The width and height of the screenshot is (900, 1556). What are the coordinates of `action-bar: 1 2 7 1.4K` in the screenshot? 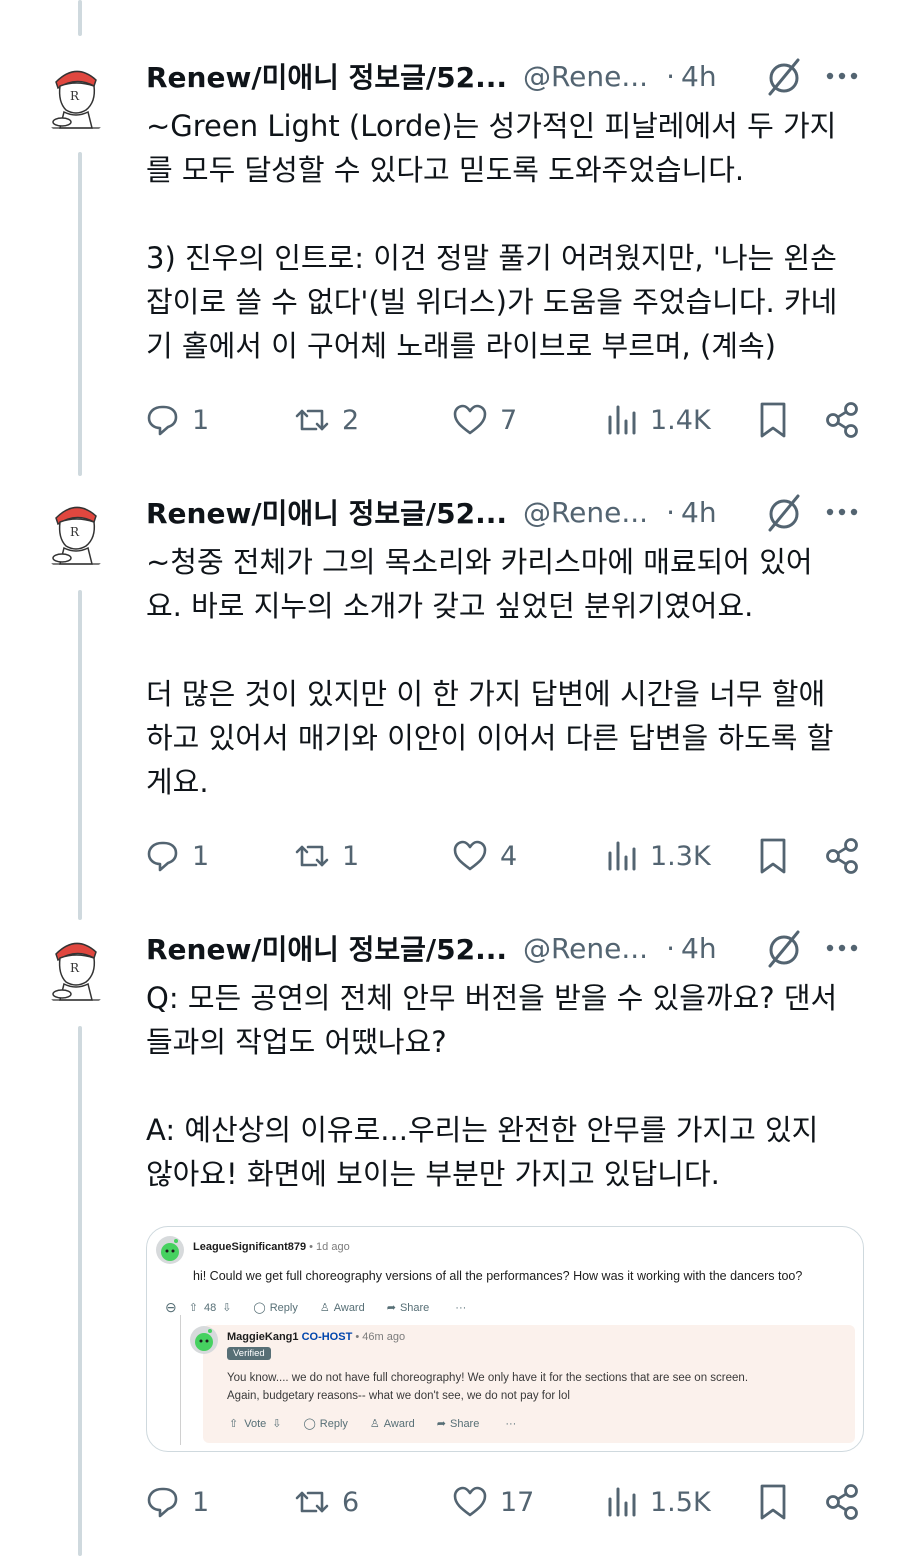 It's located at (506, 420).